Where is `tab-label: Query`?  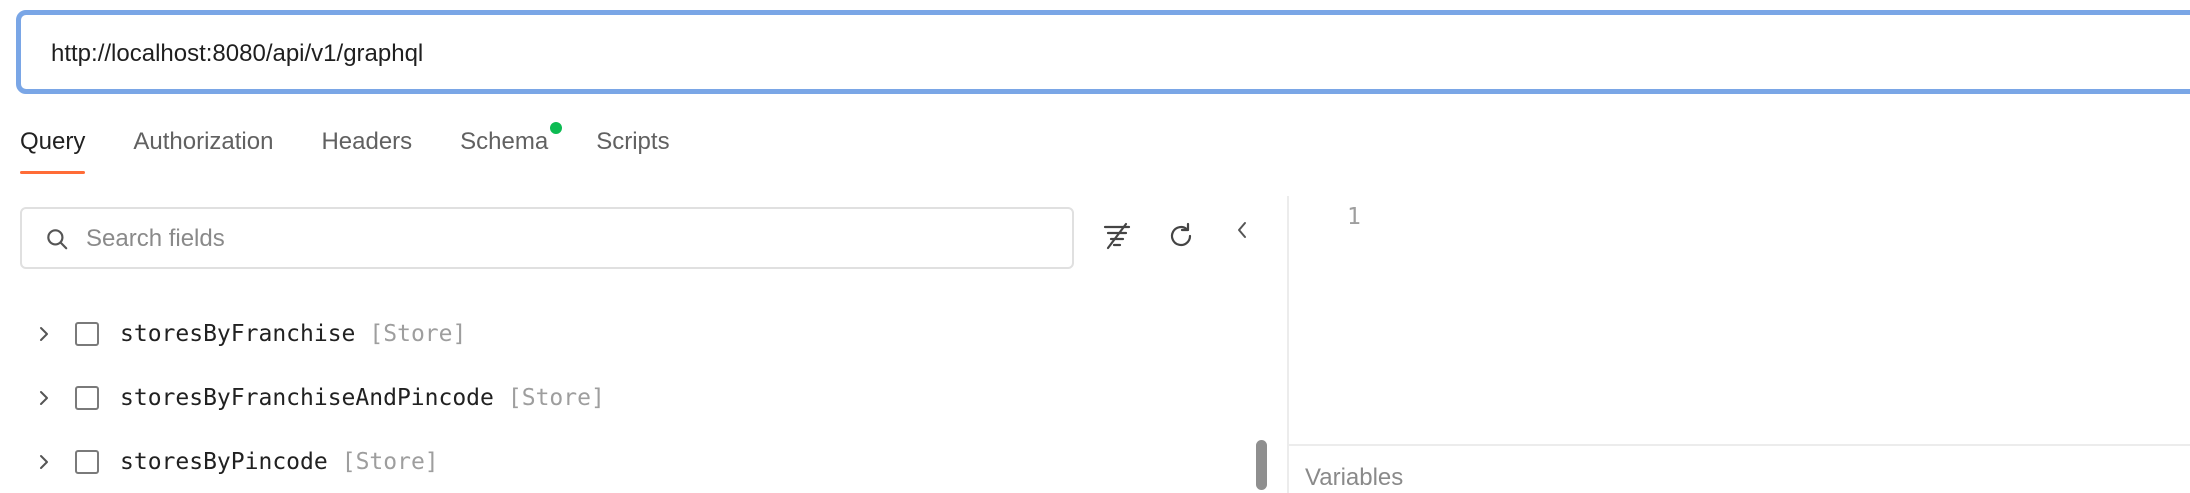
tab-label: Query is located at coordinates (53, 141).